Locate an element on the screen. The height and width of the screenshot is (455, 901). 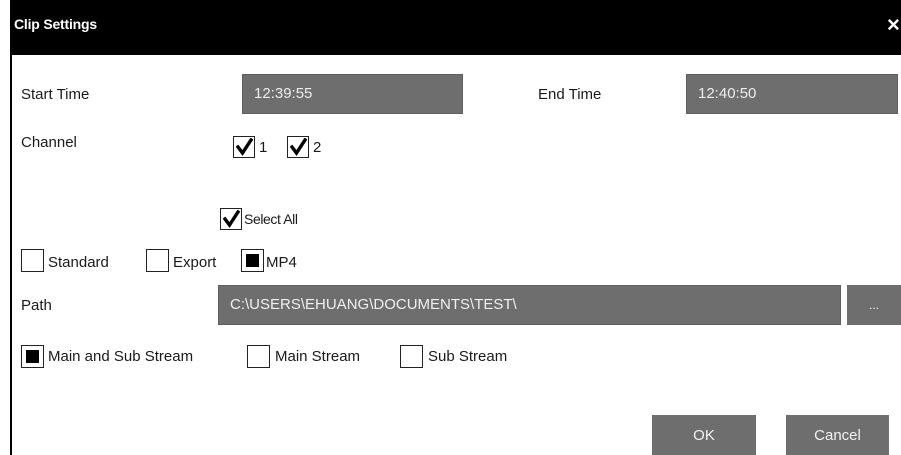
channel-1-checkbox is located at coordinates (244, 147).